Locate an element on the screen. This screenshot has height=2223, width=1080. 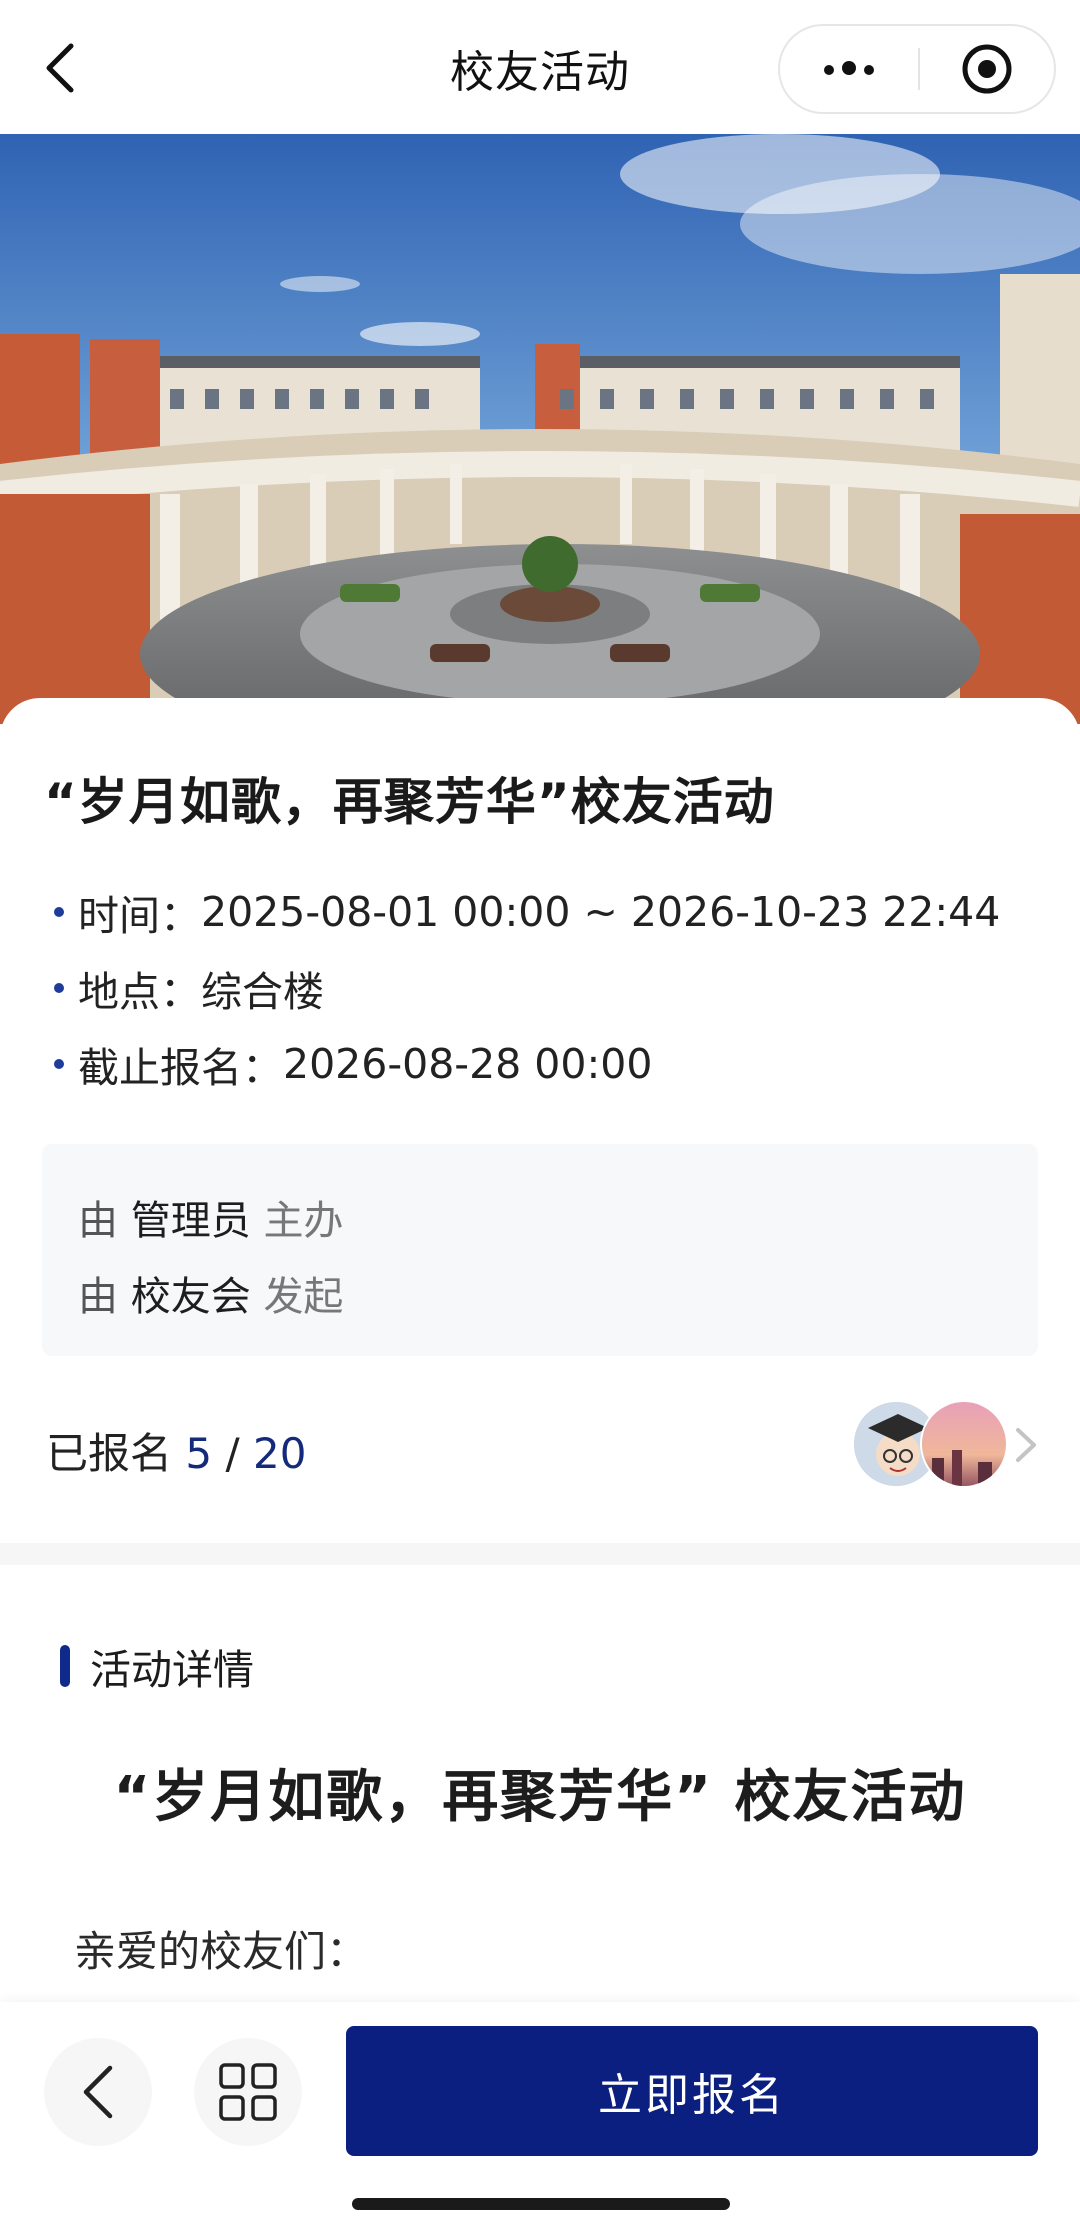
initiator-prefix: 由 is located at coordinates (98, 1297).